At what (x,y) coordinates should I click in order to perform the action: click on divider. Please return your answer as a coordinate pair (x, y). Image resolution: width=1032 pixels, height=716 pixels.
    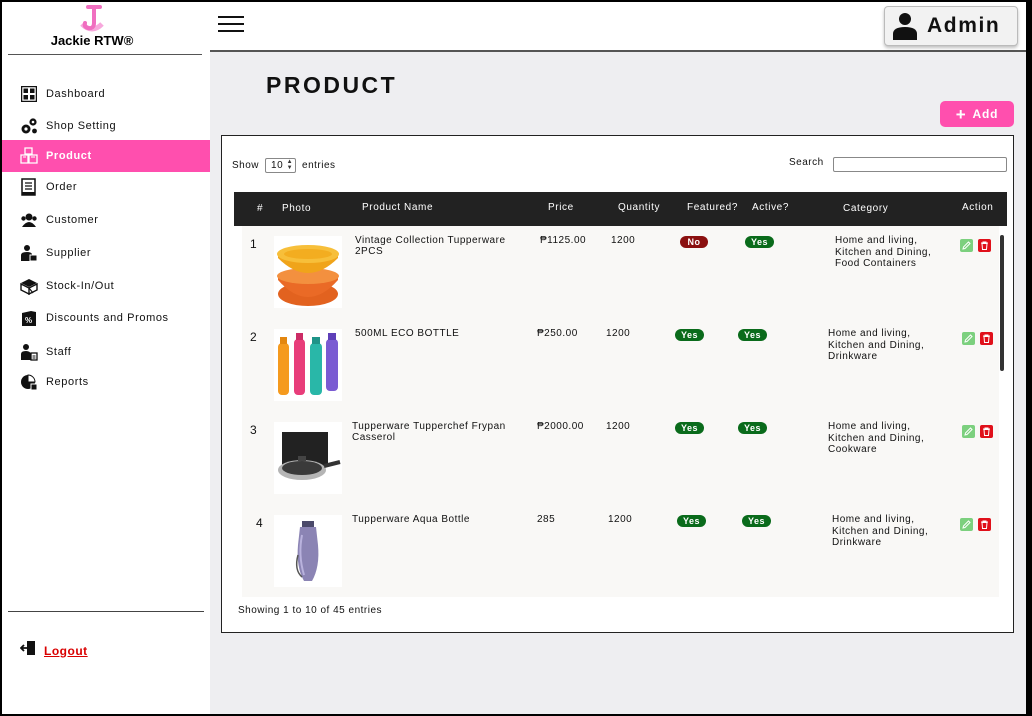
    Looking at the image, I should click on (106, 611).